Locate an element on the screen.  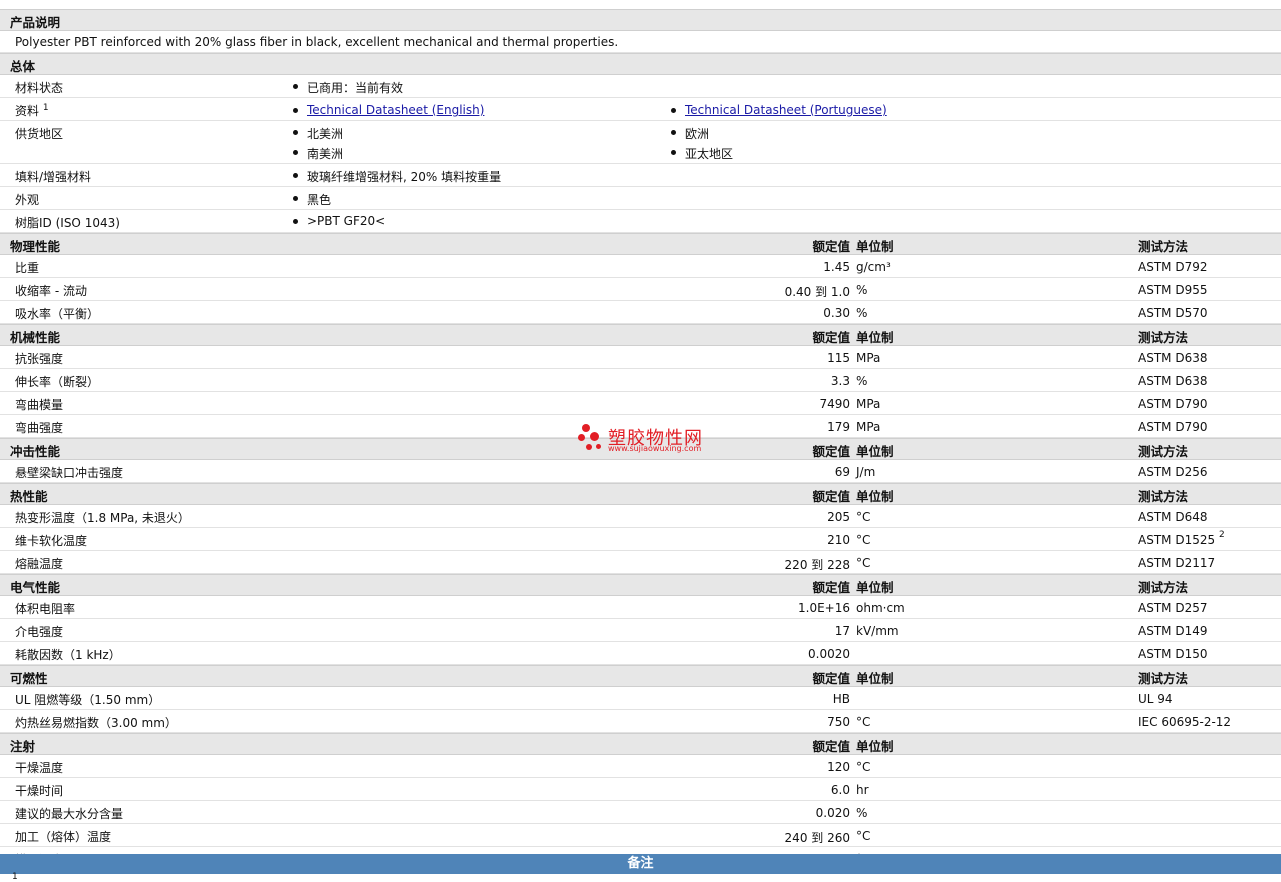
property-row: 耗散因数（1 kHz） 0.0020 ASTM D150 is located at coordinates (640, 653).